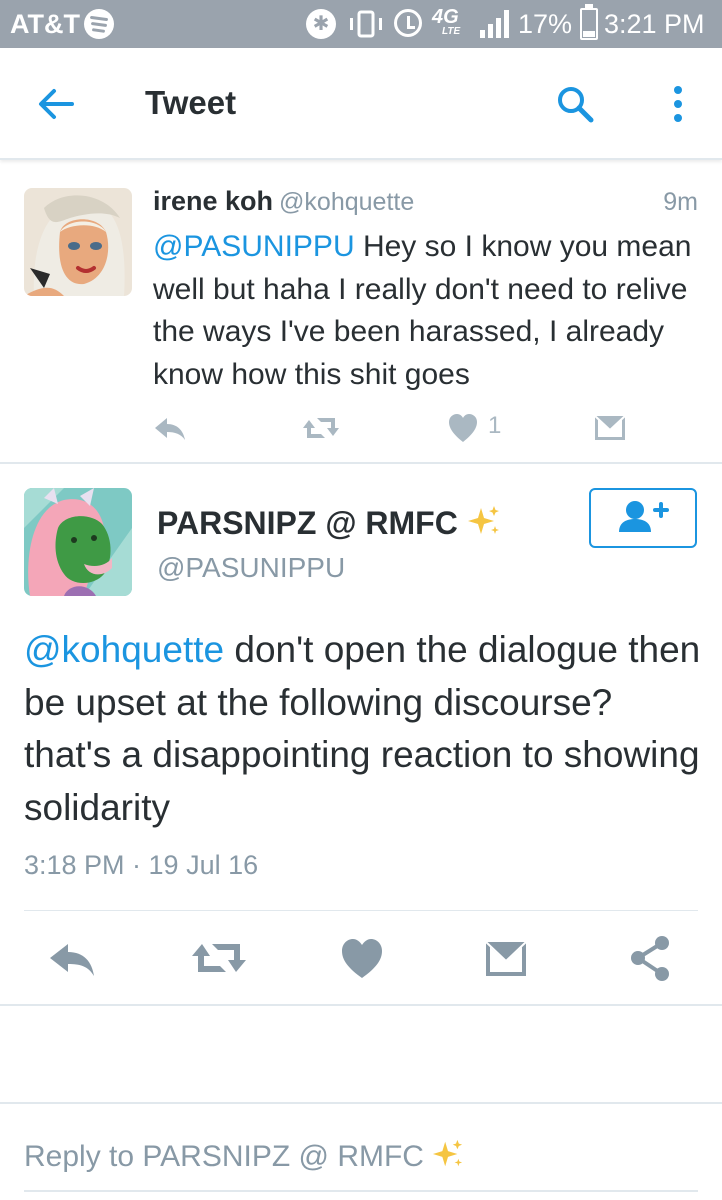 Image resolution: width=722 pixels, height=1200 pixels. What do you see at coordinates (366, 24) in the screenshot?
I see `vibrate-icon` at bounding box center [366, 24].